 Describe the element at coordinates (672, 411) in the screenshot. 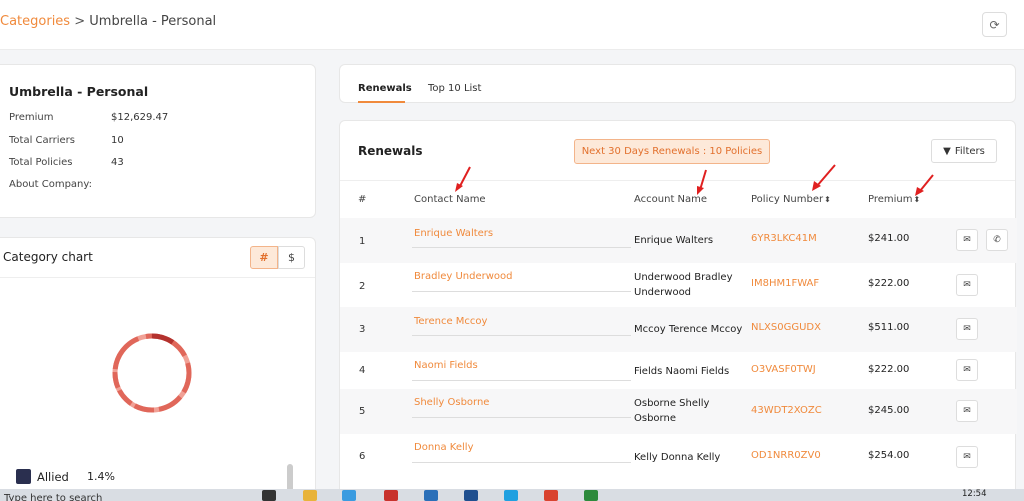

I see `account-name: Osborne Shelly Osborne` at that location.